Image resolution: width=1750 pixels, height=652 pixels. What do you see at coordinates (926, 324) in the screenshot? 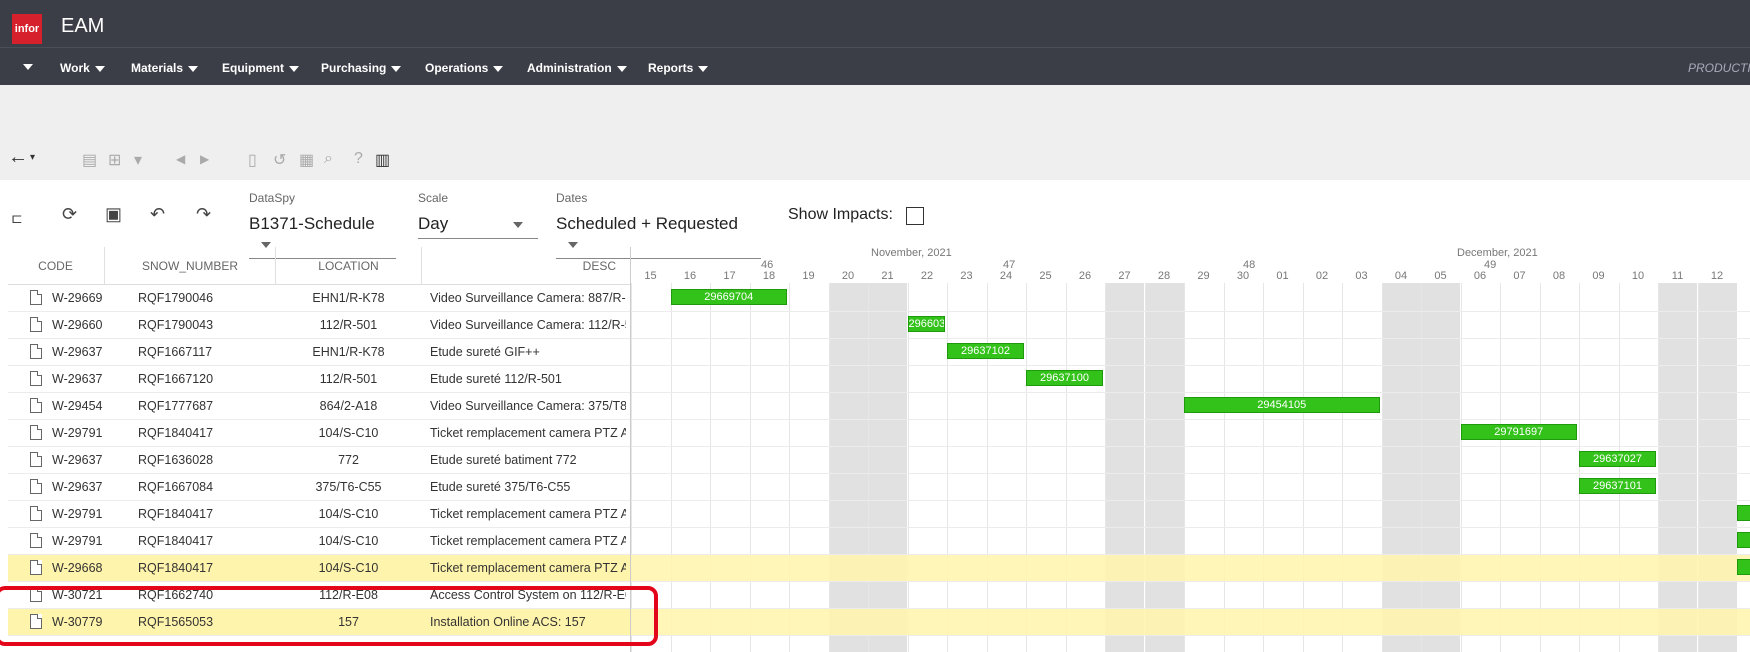
I see `gantt-task-bar: 29660390` at bounding box center [926, 324].